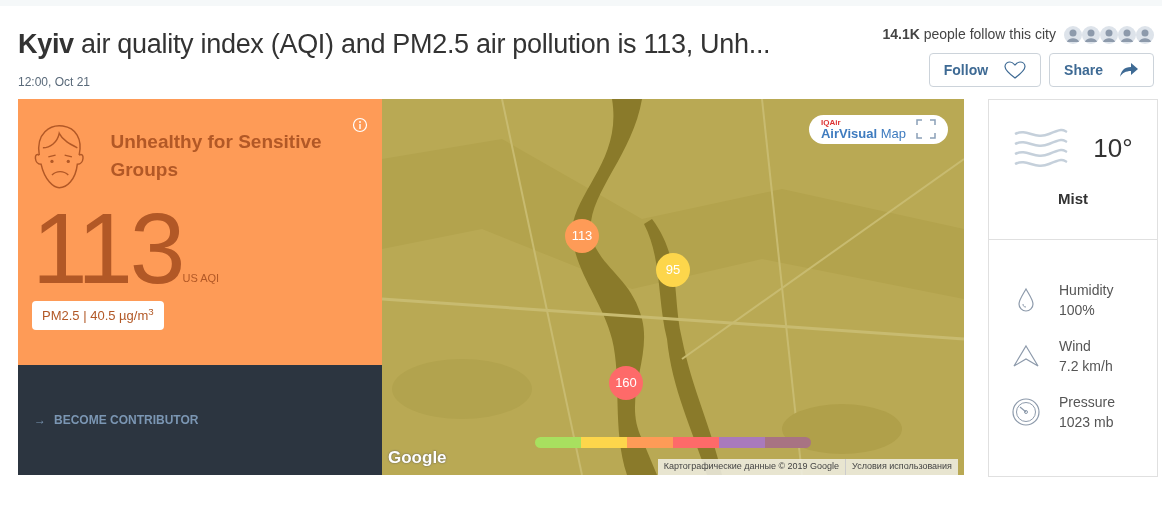  I want to click on terms-link: Условия использования, so click(901, 467).